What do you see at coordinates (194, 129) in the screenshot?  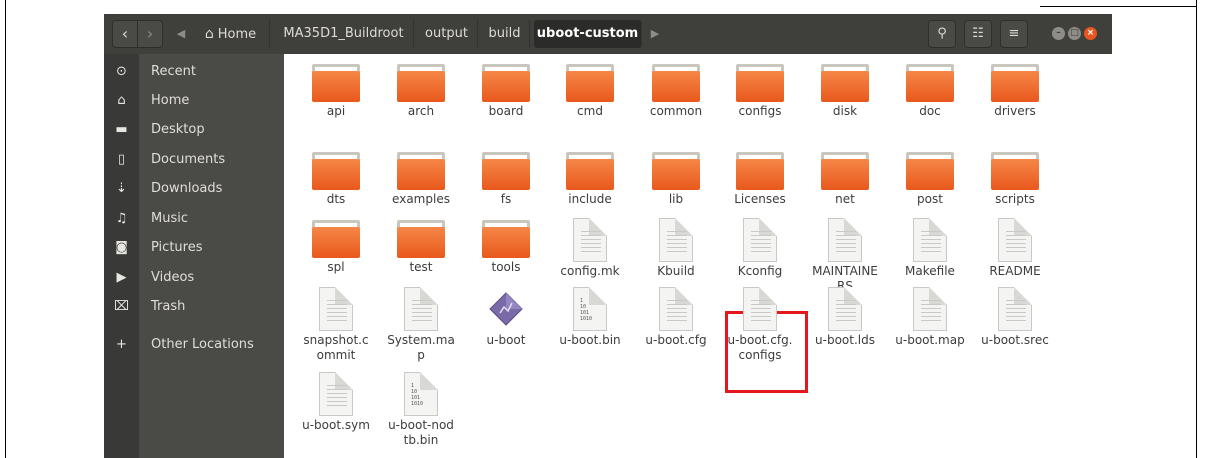 I see `sidebar-item-desktop: ▬ Desktop` at bounding box center [194, 129].